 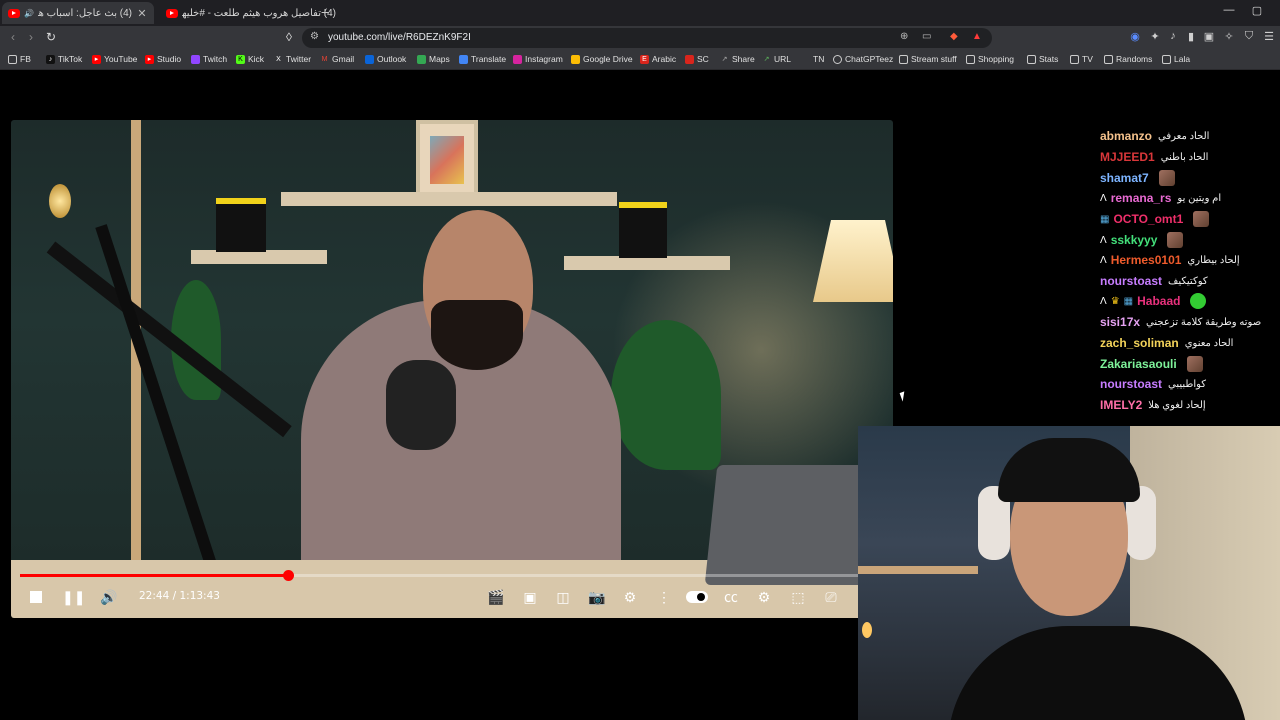 What do you see at coordinates (29, 13) in the screenshot?
I see `speaker-icon: 🔊` at bounding box center [29, 13].